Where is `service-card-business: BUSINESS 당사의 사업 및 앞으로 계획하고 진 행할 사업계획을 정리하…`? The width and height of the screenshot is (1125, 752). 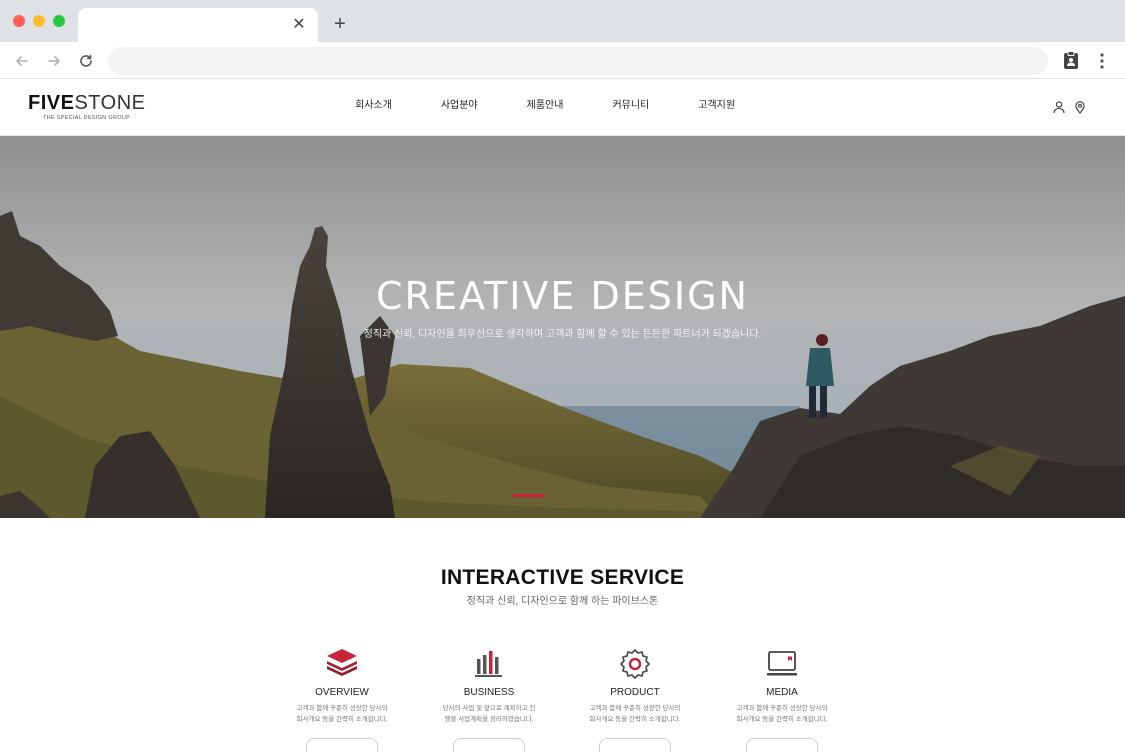
service-card-business: BUSINESS 당사의 사업 및 앞으로 계획하고 진 행할 사업계획을 정리하… is located at coordinates (489, 700).